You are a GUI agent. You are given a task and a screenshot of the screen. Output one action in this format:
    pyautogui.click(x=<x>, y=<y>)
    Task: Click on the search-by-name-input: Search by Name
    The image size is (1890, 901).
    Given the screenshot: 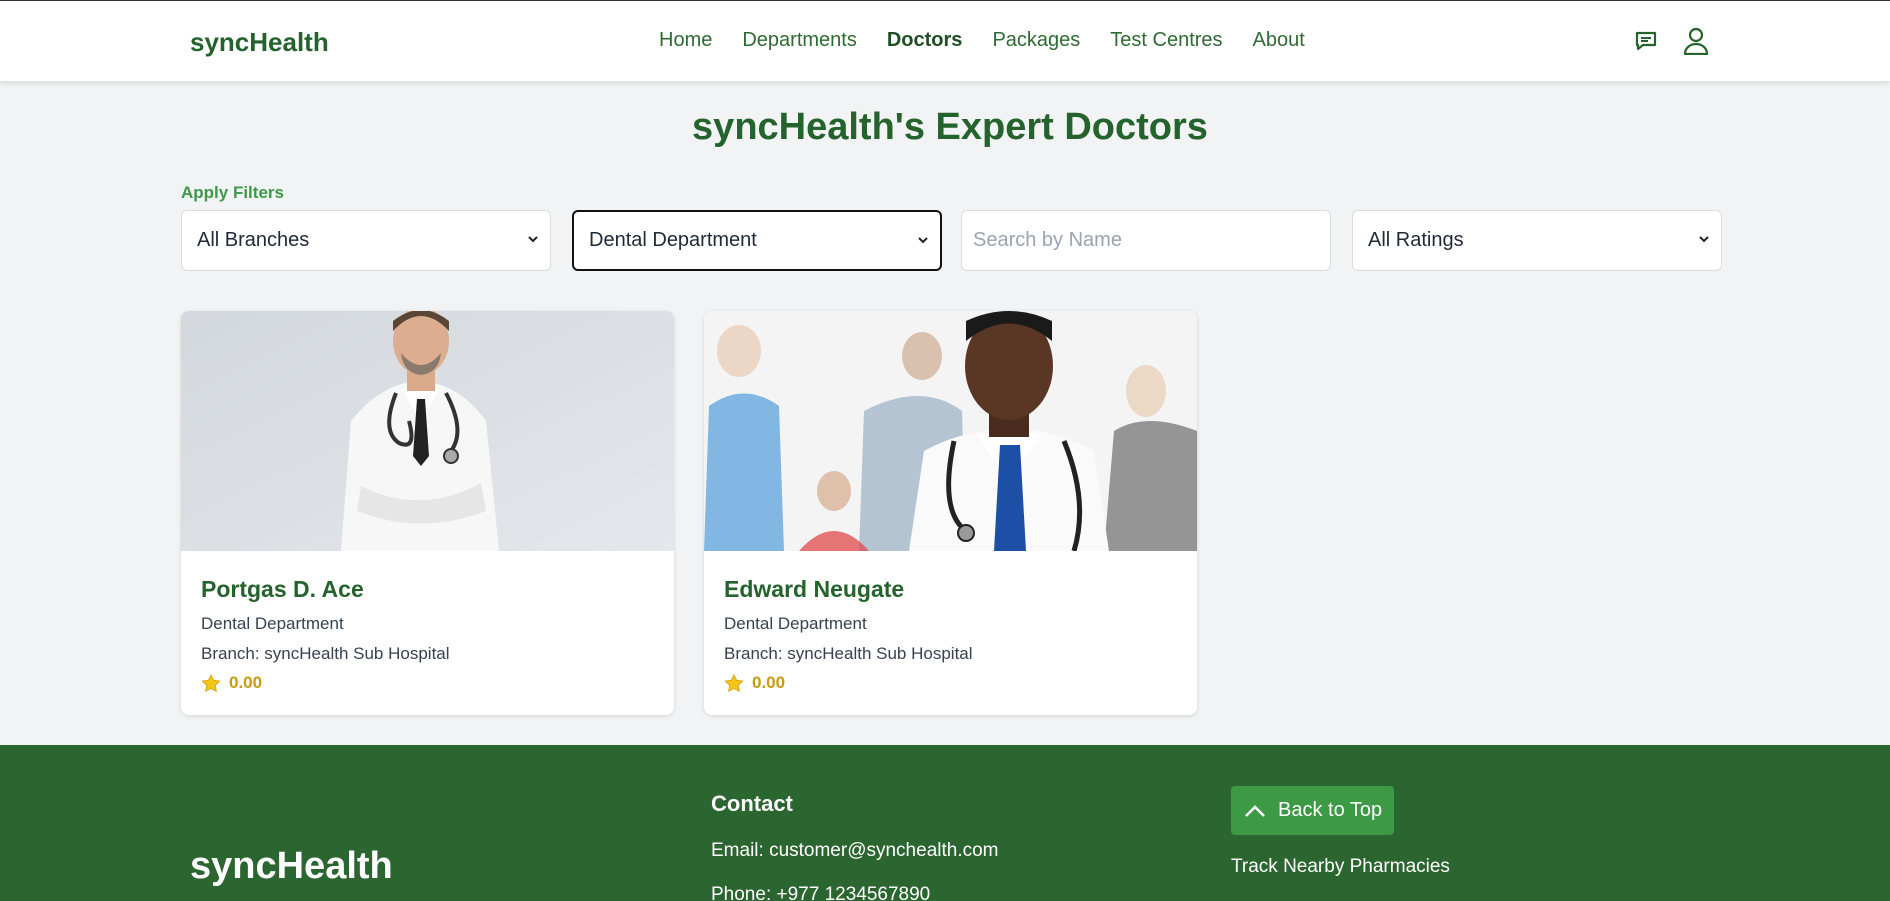 What is the action you would take?
    pyautogui.click(x=1146, y=240)
    